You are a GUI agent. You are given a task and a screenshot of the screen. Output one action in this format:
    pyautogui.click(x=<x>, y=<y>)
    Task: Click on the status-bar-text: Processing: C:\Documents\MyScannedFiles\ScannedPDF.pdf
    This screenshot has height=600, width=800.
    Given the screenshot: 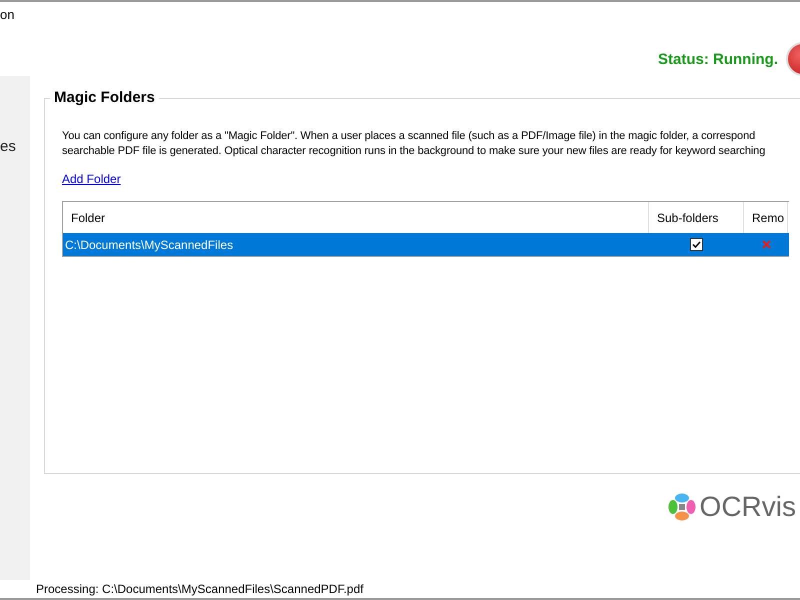 What is the action you would take?
    pyautogui.click(x=400, y=590)
    